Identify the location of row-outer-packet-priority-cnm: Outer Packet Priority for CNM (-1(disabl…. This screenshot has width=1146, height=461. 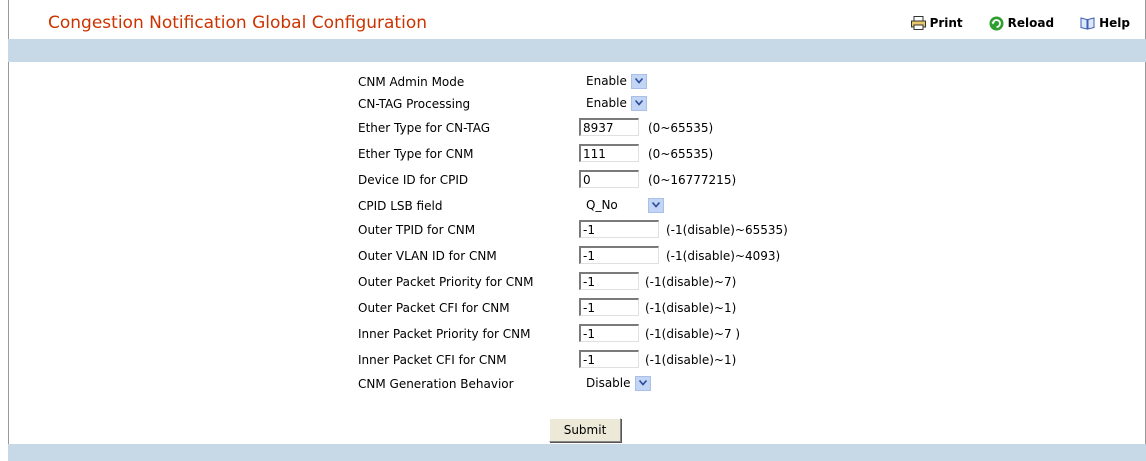
(618, 283).